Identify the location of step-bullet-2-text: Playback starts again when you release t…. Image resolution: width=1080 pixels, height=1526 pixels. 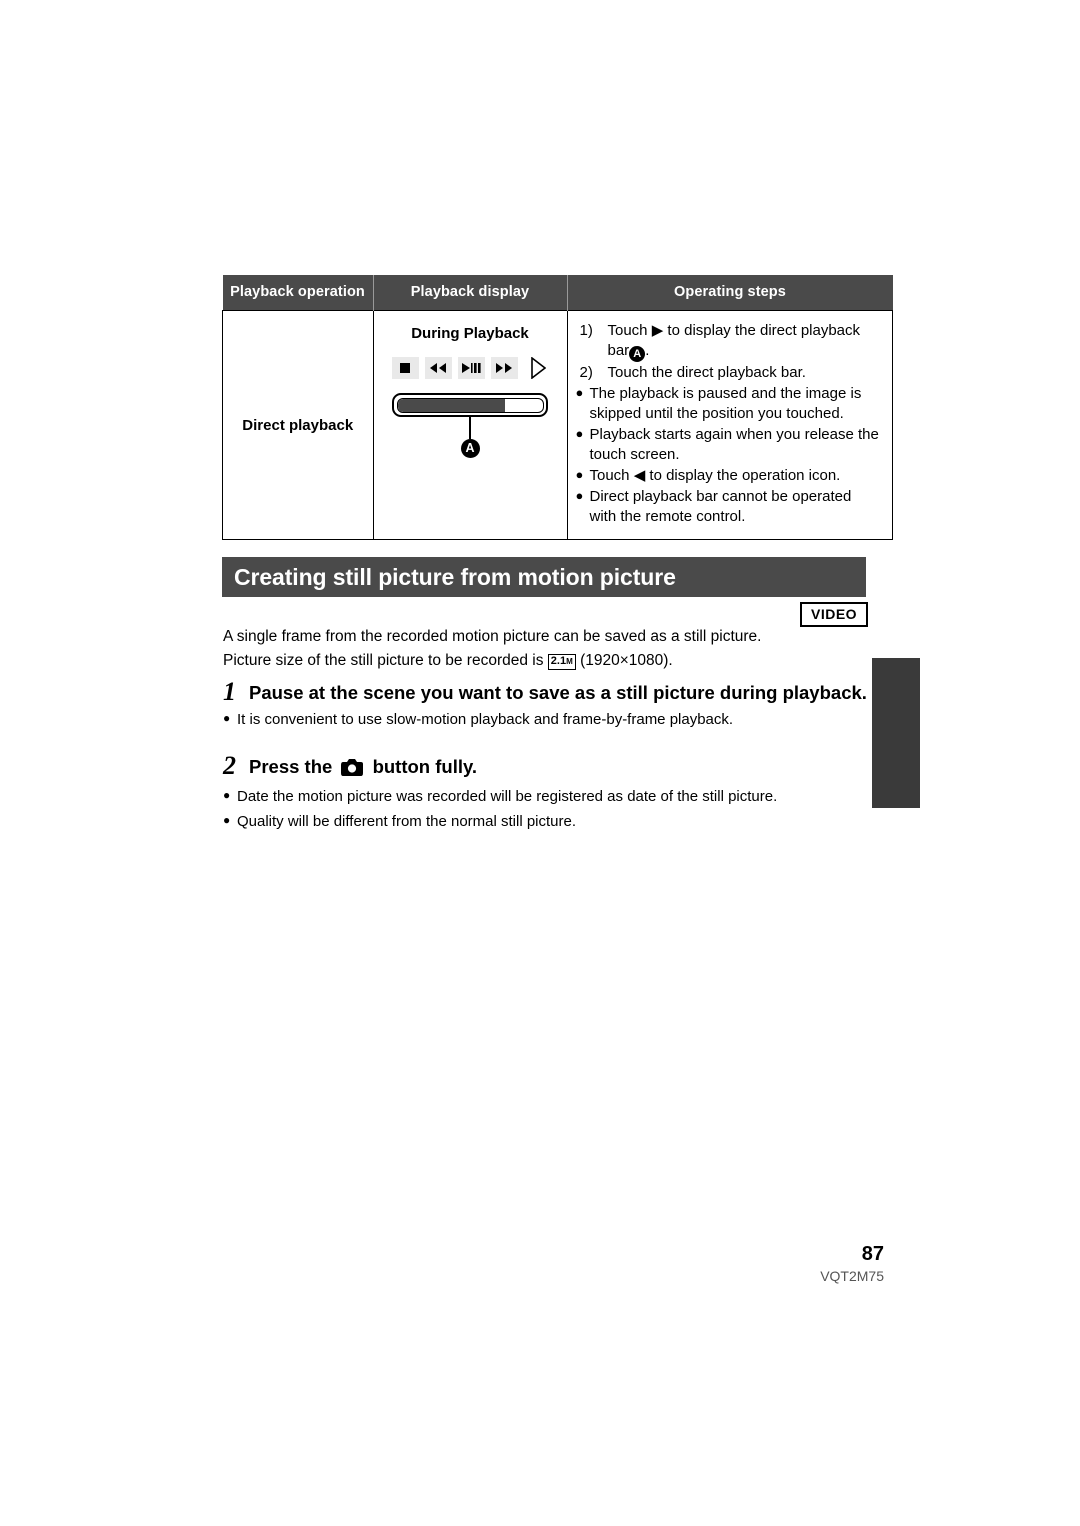
(734, 444).